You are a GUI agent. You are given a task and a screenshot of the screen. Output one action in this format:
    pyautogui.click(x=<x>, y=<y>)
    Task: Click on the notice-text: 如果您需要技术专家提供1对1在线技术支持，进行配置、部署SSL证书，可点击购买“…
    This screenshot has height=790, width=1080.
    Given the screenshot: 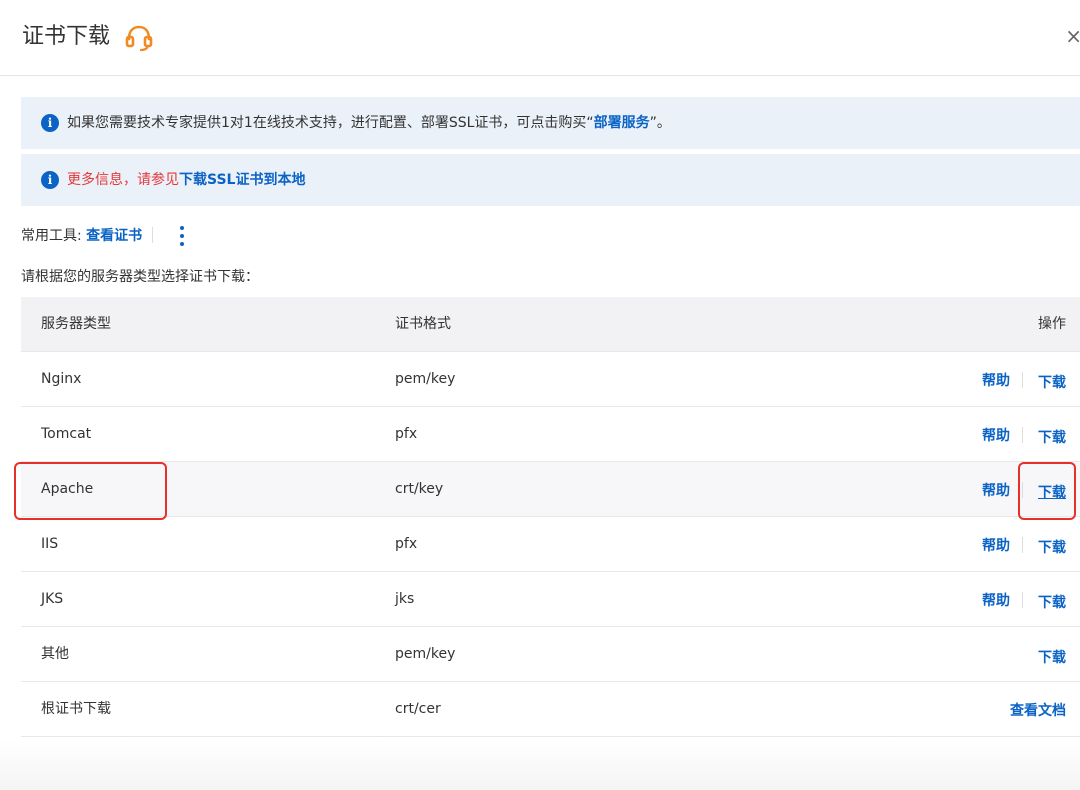 What is the action you would take?
    pyautogui.click(x=369, y=123)
    